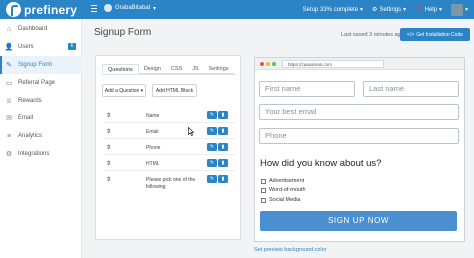  What do you see at coordinates (133, 8) in the screenshot?
I see `account-name: GrabaBitabal` at bounding box center [133, 8].